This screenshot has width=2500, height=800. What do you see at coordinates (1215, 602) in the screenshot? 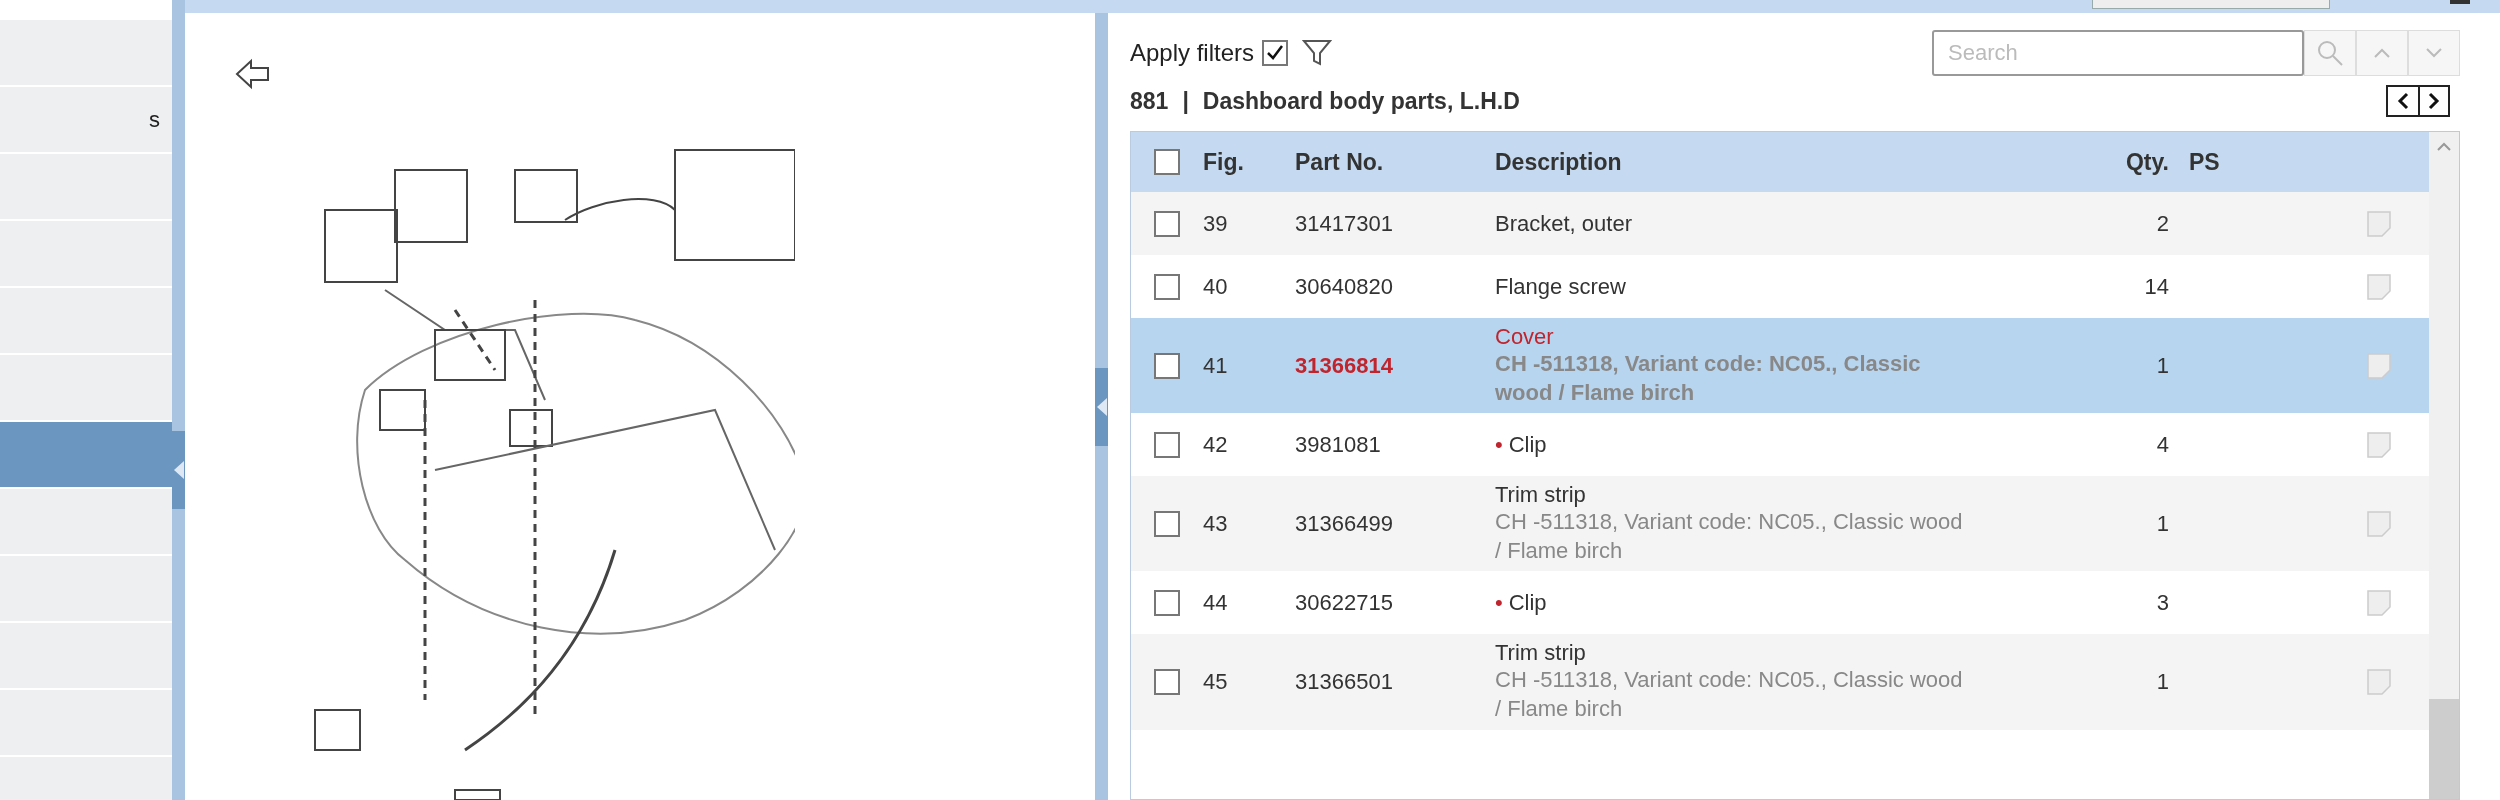
I see `table-cell: 44` at bounding box center [1215, 602].